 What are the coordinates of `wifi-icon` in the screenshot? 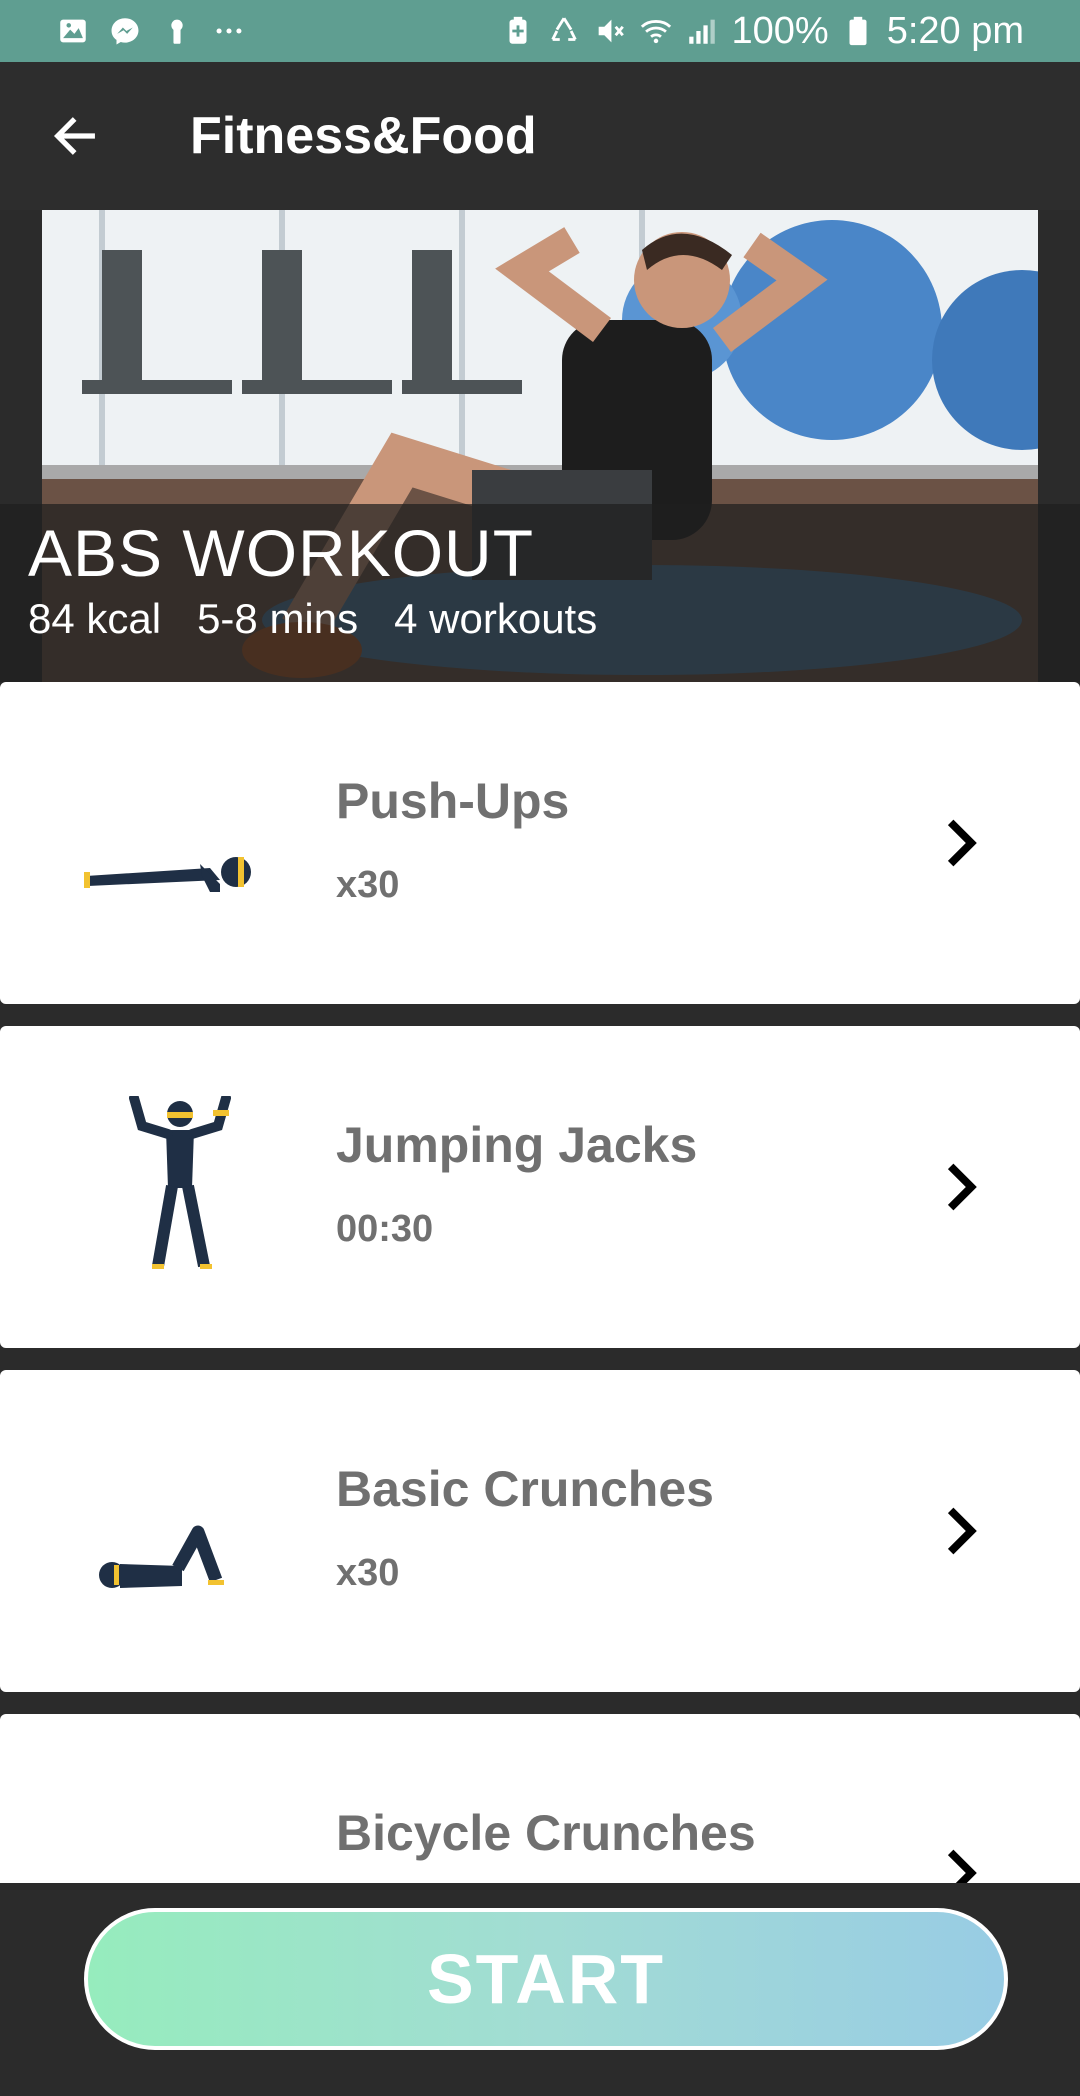 It's located at (656, 31).